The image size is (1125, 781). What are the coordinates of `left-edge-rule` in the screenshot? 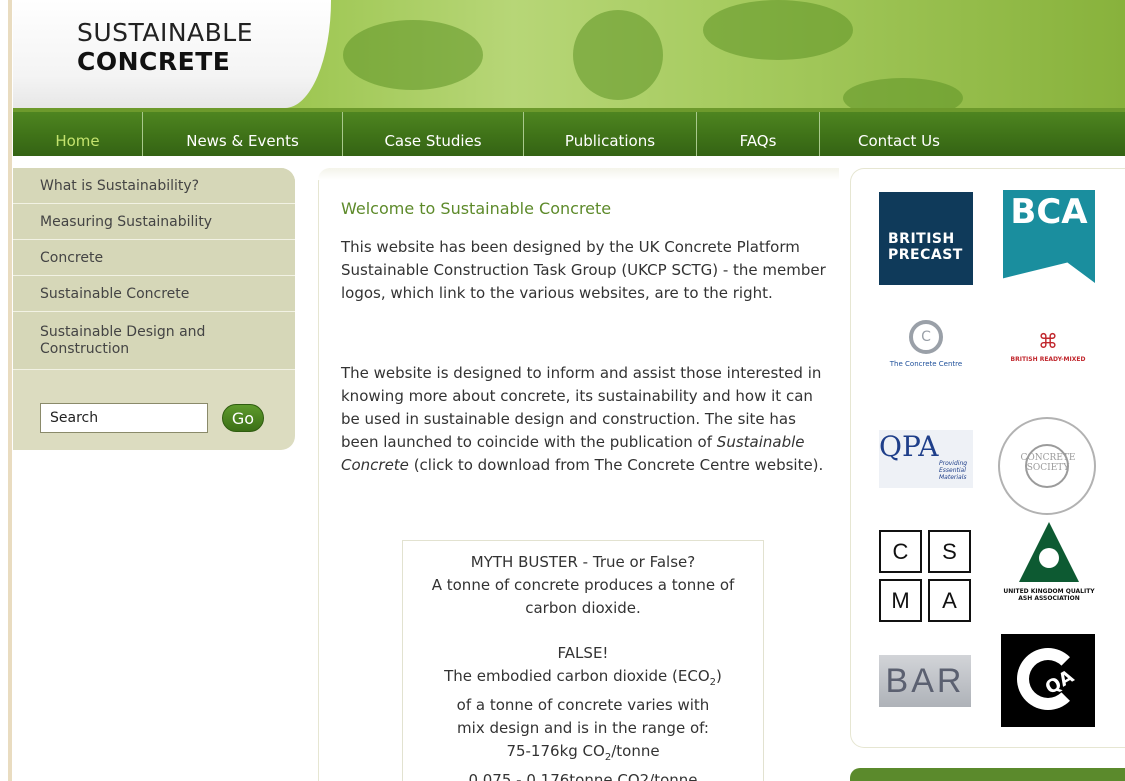 It's located at (10, 390).